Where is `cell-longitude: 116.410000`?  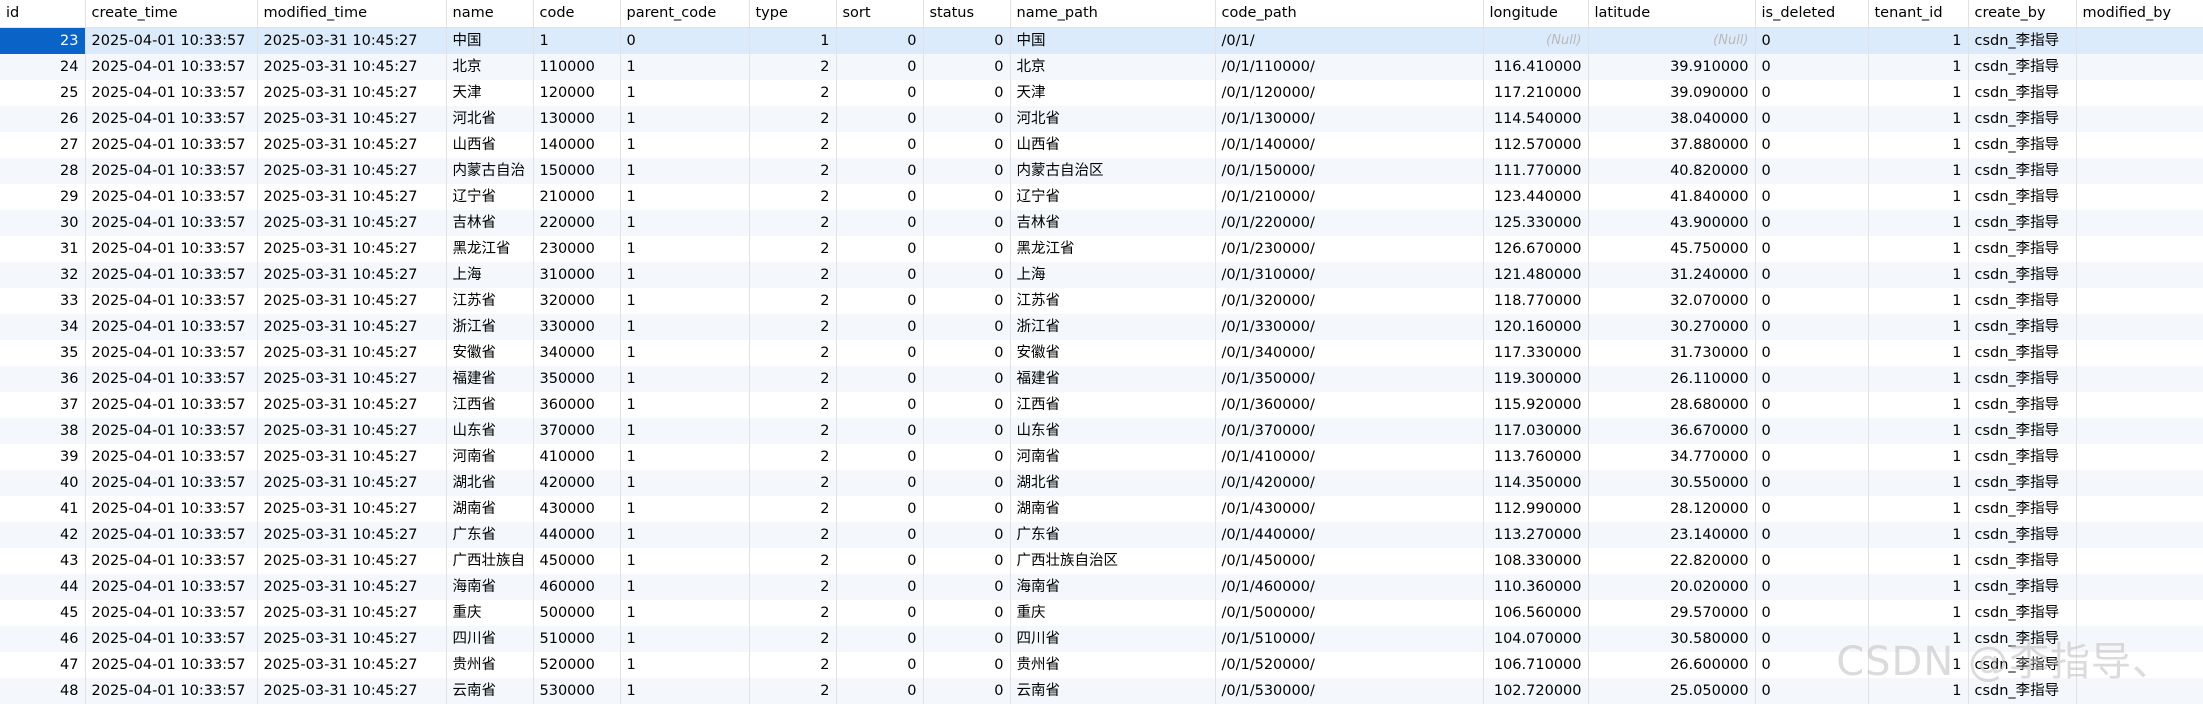
cell-longitude: 116.410000 is located at coordinates (1535, 67).